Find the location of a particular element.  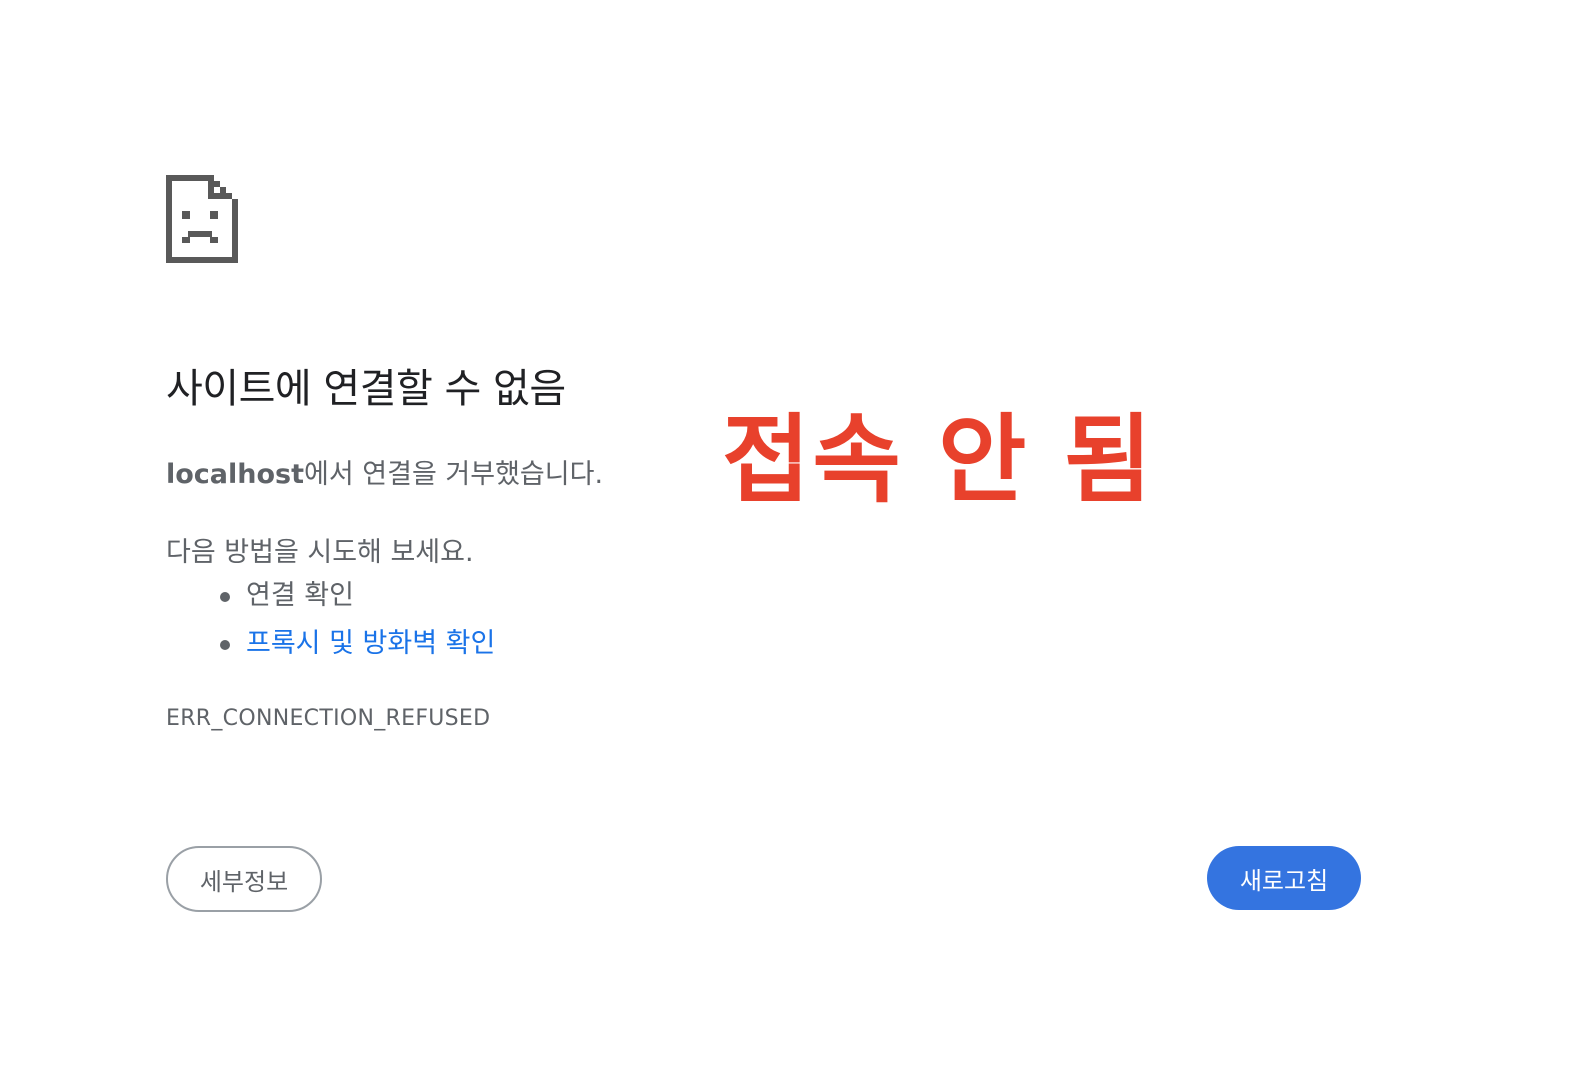

error-title: 사이트에 연결할 수 없음 is located at coordinates (366, 389).